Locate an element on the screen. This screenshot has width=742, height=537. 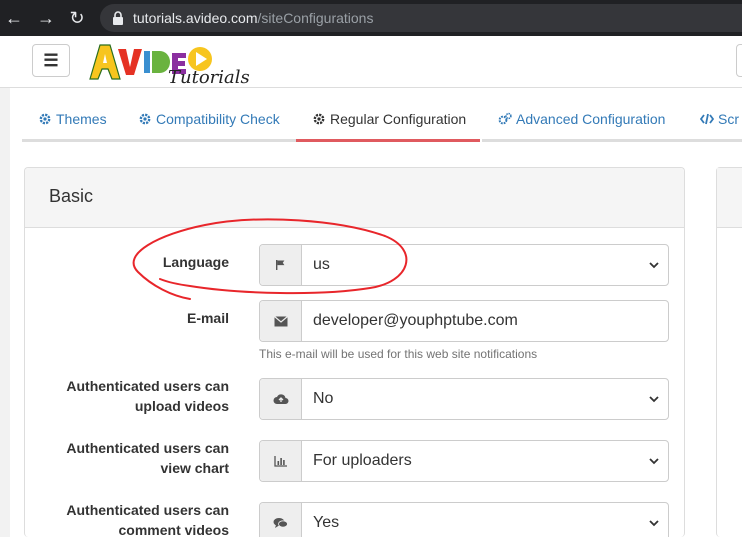
bar-chart-icon is located at coordinates (281, 461).